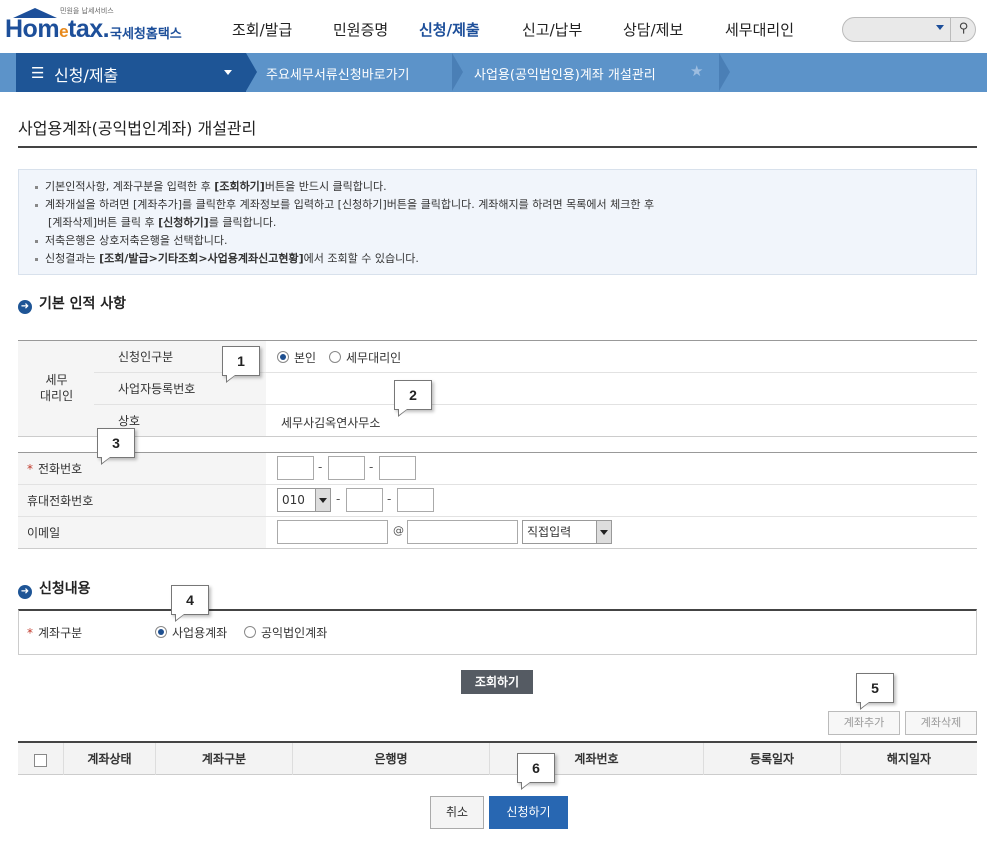  I want to click on account-type-label: * 계좌구분, so click(55, 633).